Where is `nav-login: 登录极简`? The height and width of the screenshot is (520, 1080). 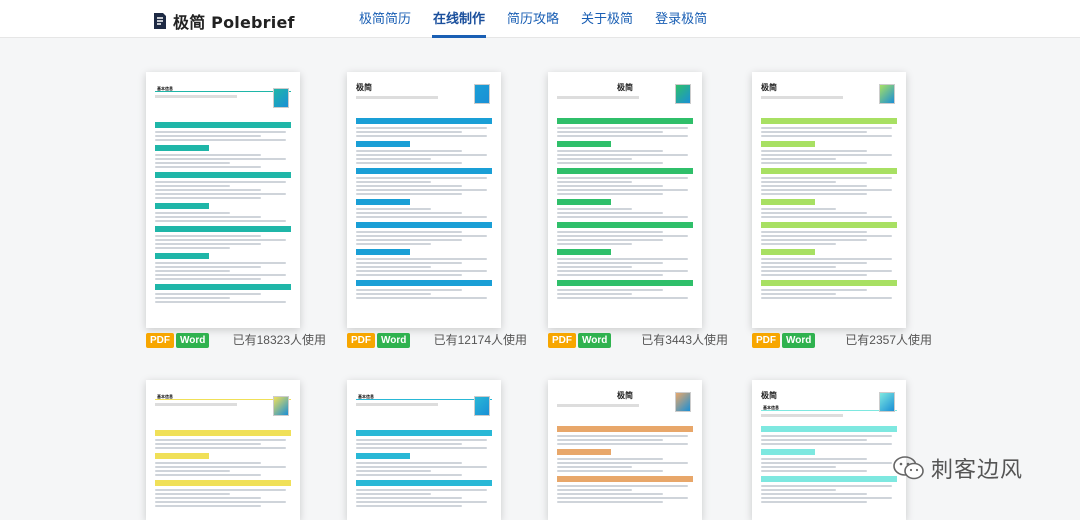
nav-login: 登录极简 is located at coordinates (681, 19).